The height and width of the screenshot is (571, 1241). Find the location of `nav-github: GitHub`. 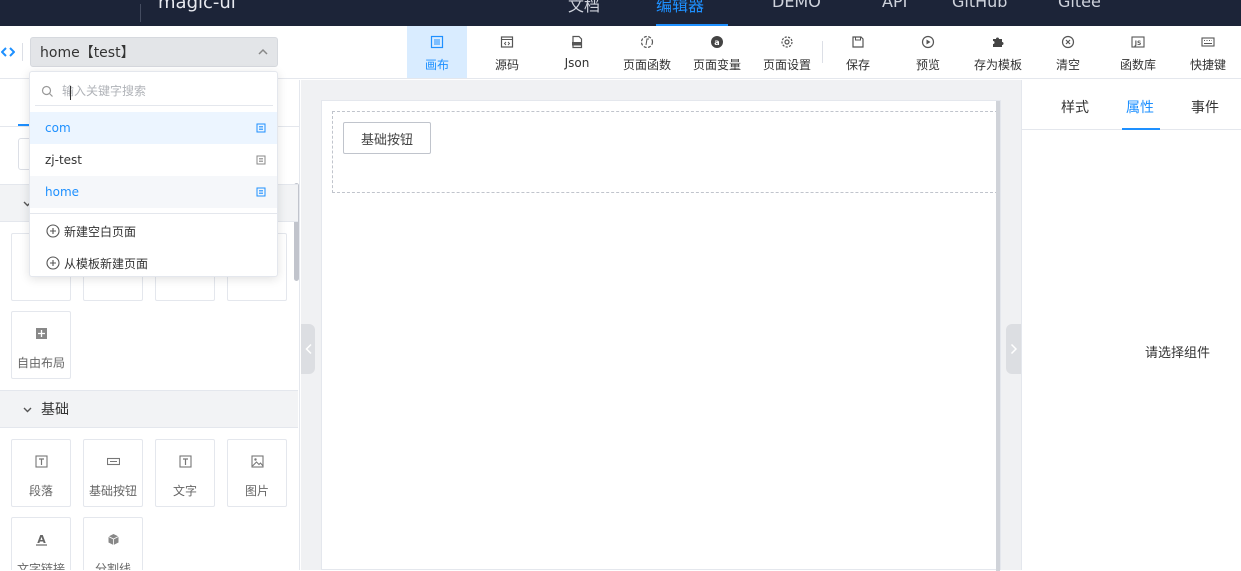

nav-github: GitHub is located at coordinates (979, 13).